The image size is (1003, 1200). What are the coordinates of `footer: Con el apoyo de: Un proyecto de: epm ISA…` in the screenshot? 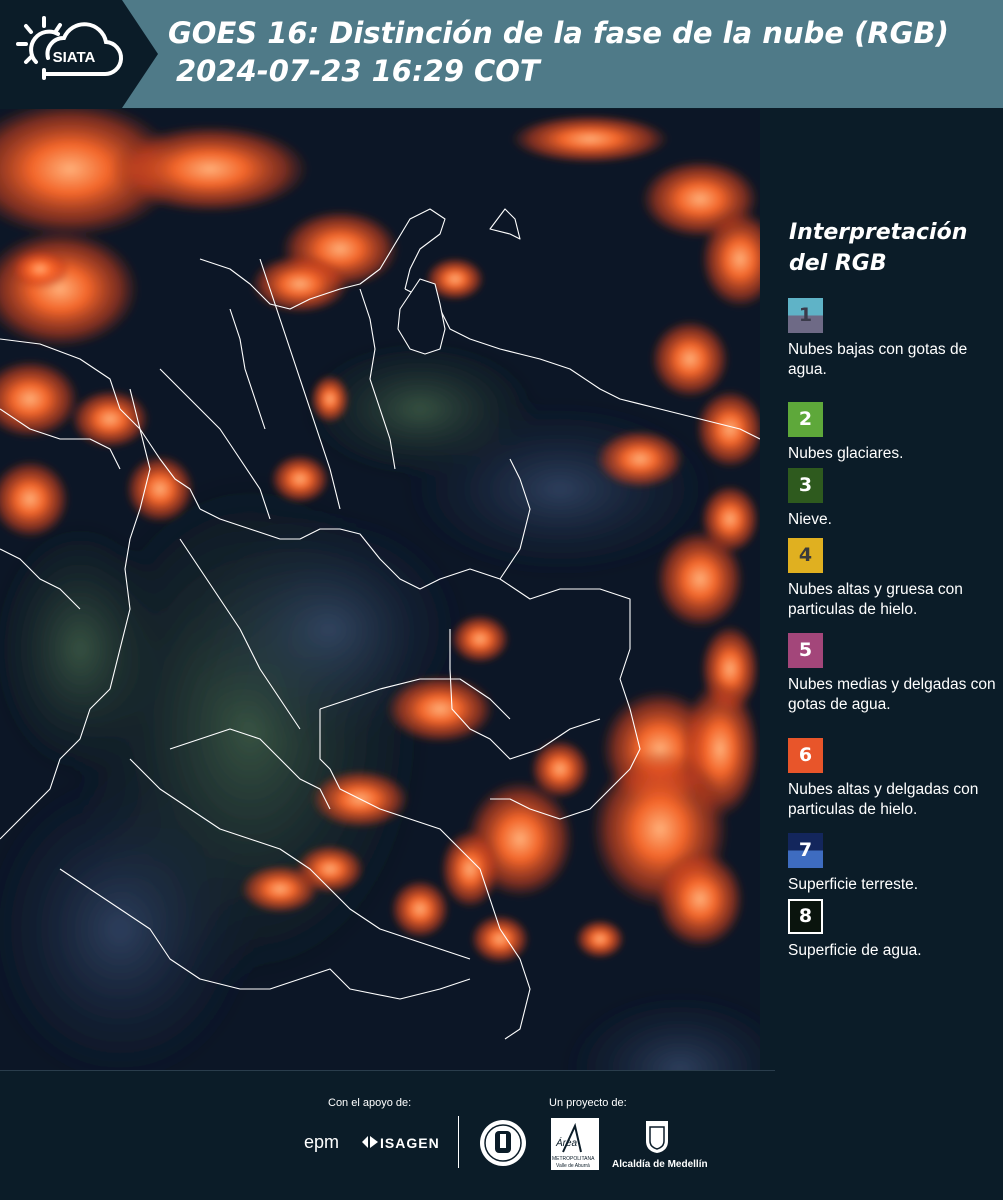 It's located at (501, 1135).